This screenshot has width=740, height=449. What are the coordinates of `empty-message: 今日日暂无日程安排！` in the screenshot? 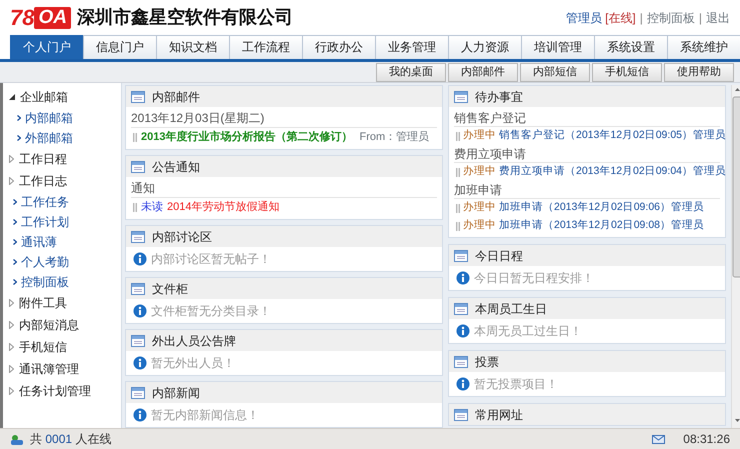 It's located at (534, 278).